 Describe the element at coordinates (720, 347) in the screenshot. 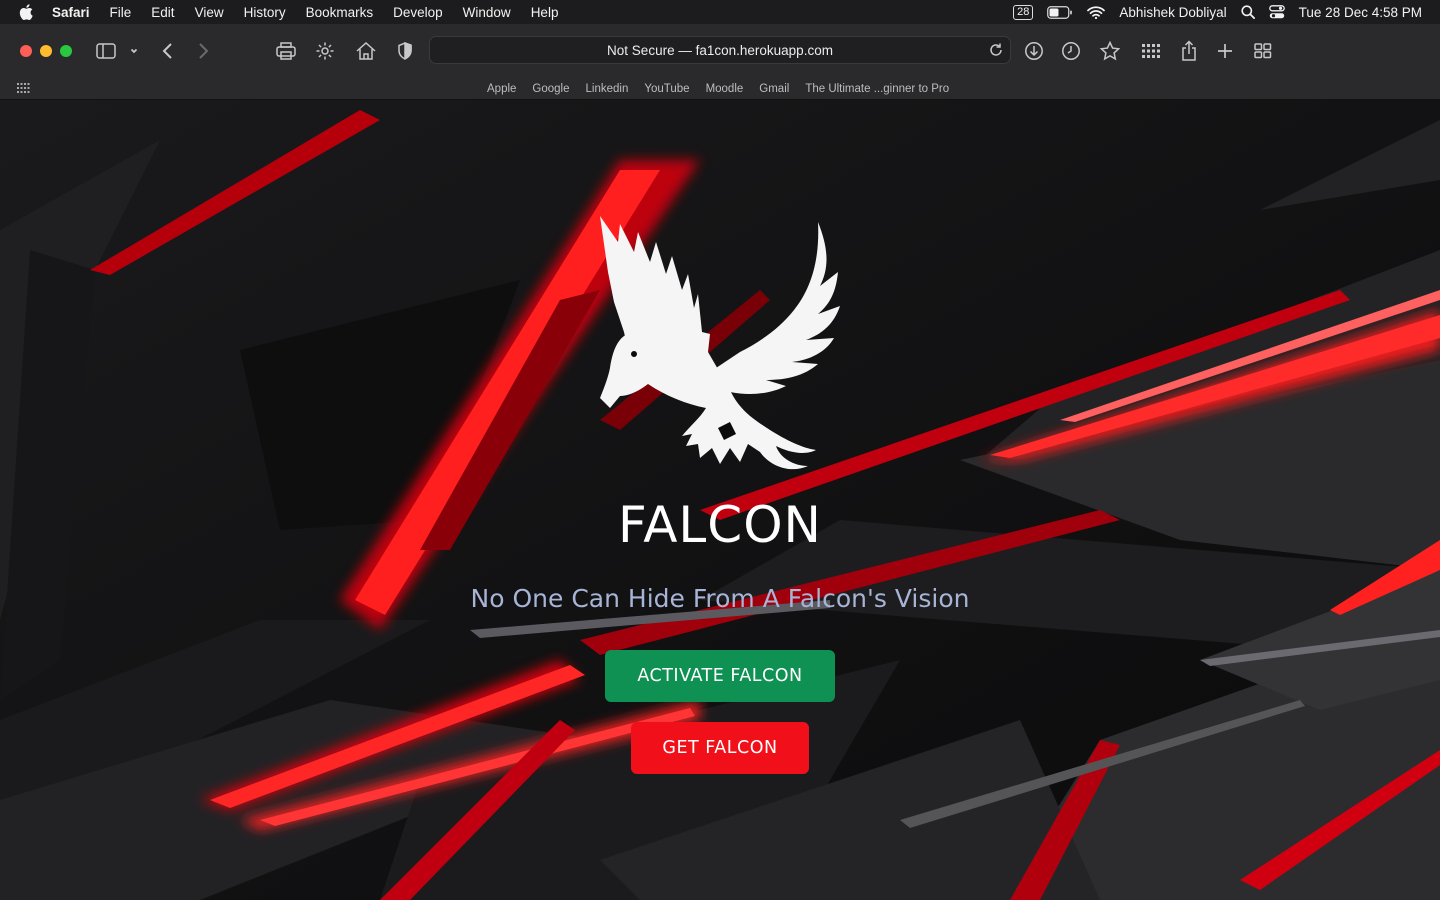

I see `falcon-logo` at that location.